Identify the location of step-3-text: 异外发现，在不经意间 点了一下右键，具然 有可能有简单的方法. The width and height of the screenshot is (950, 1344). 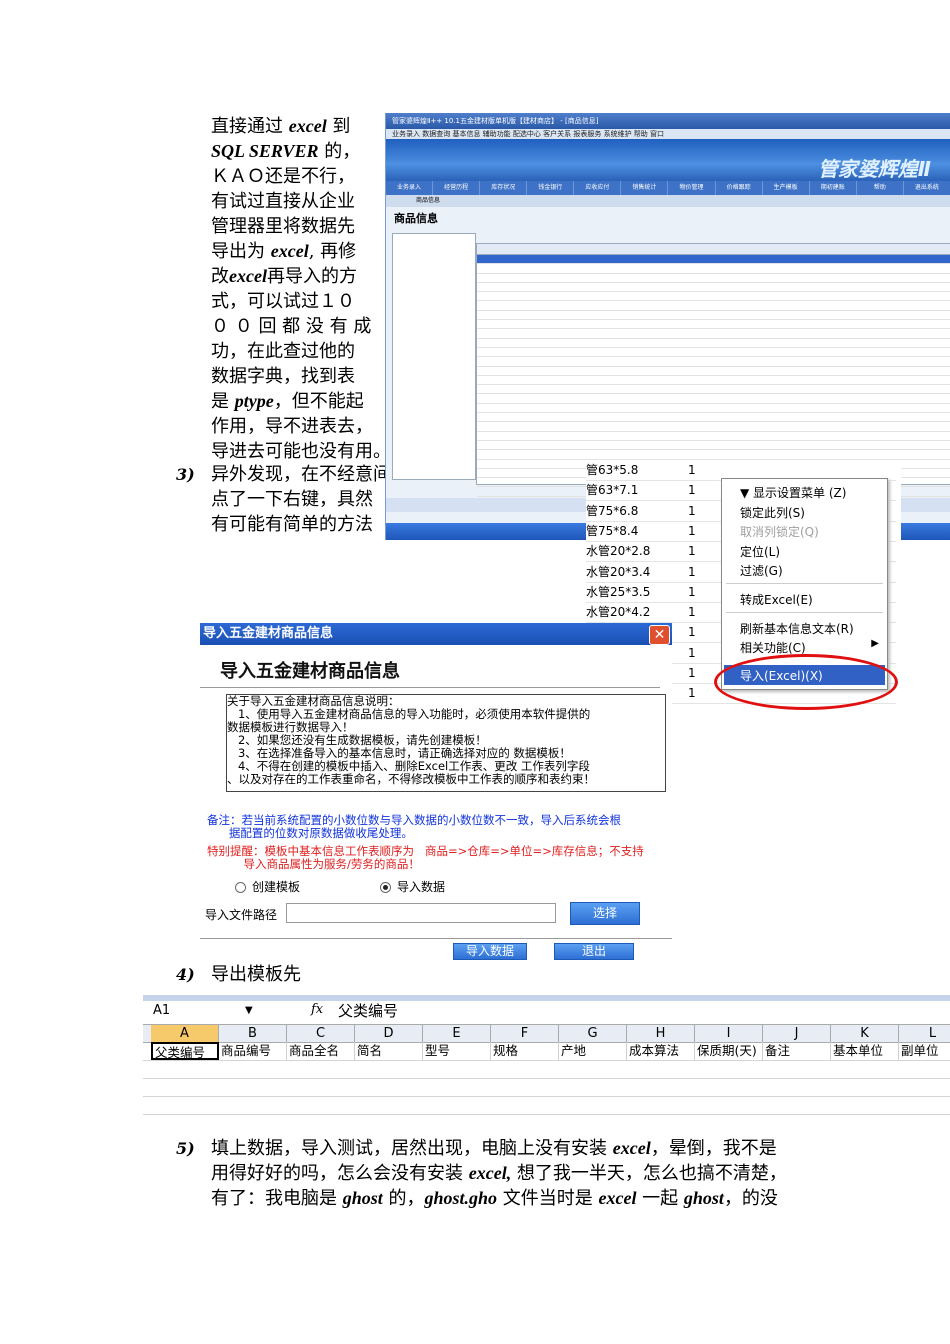
(301, 499).